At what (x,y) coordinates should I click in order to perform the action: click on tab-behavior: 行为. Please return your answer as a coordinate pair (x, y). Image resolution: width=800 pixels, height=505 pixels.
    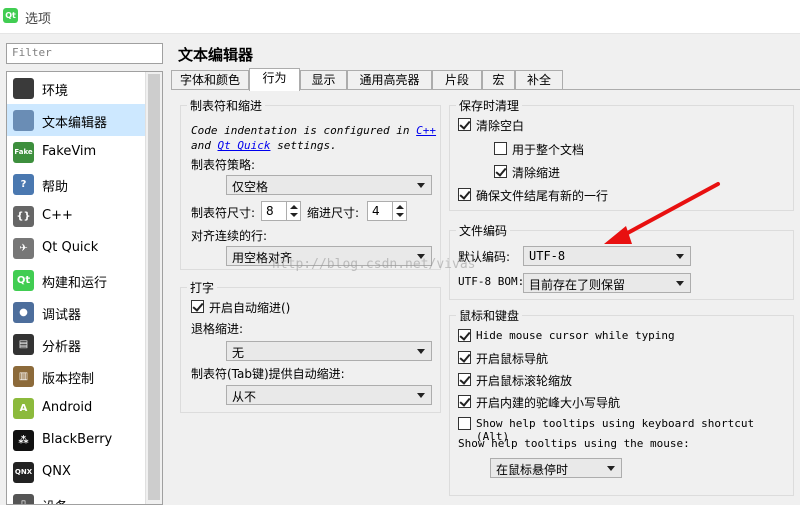
    Looking at the image, I should click on (274, 79).